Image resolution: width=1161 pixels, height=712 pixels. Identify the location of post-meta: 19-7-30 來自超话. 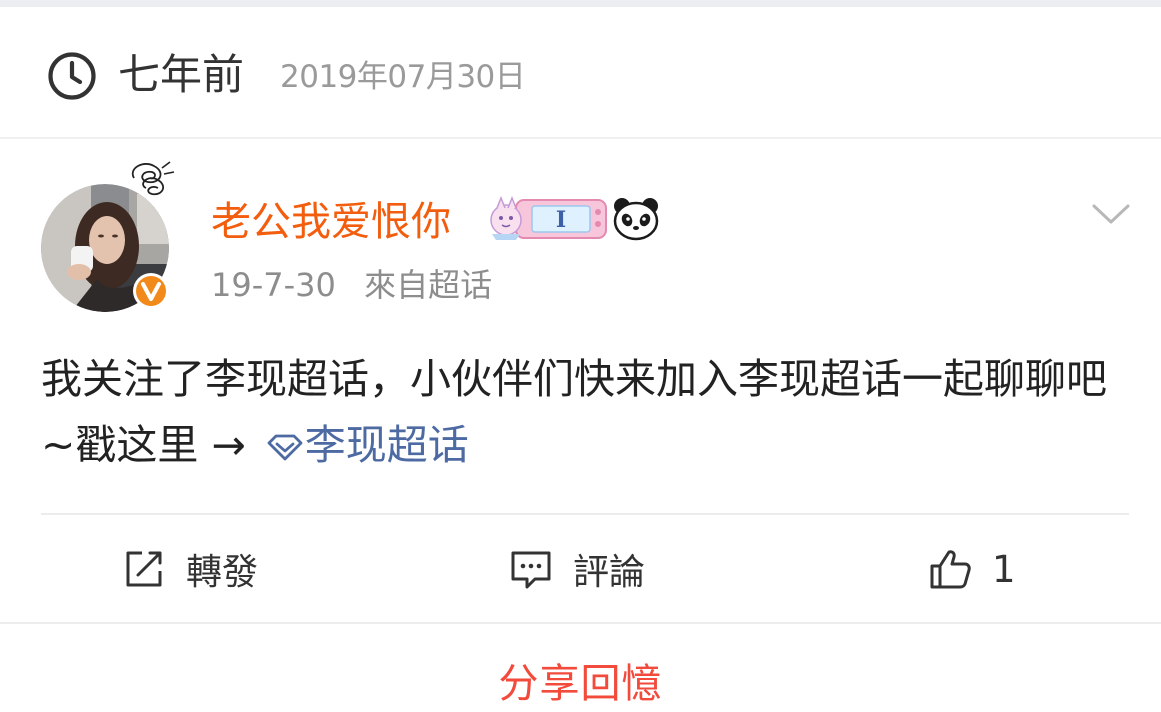
(351, 285).